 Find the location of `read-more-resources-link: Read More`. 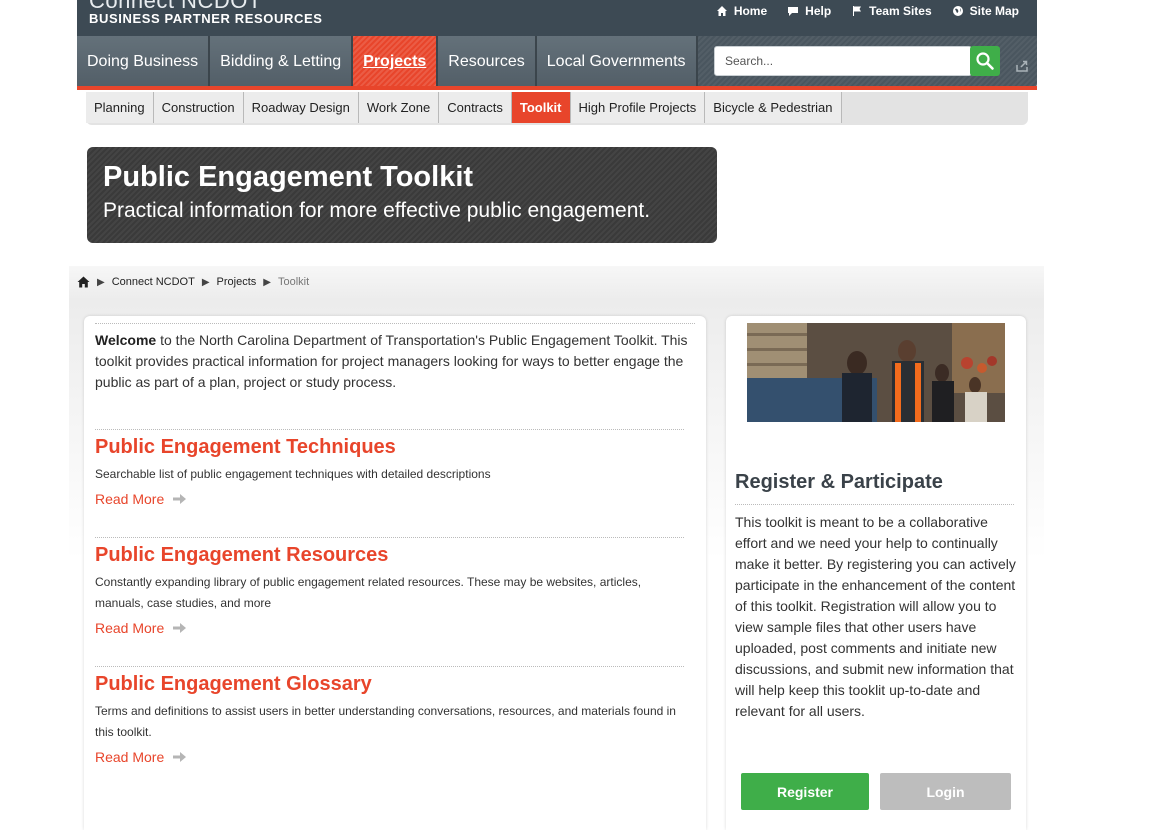

read-more-resources-link: Read More is located at coordinates (141, 628).